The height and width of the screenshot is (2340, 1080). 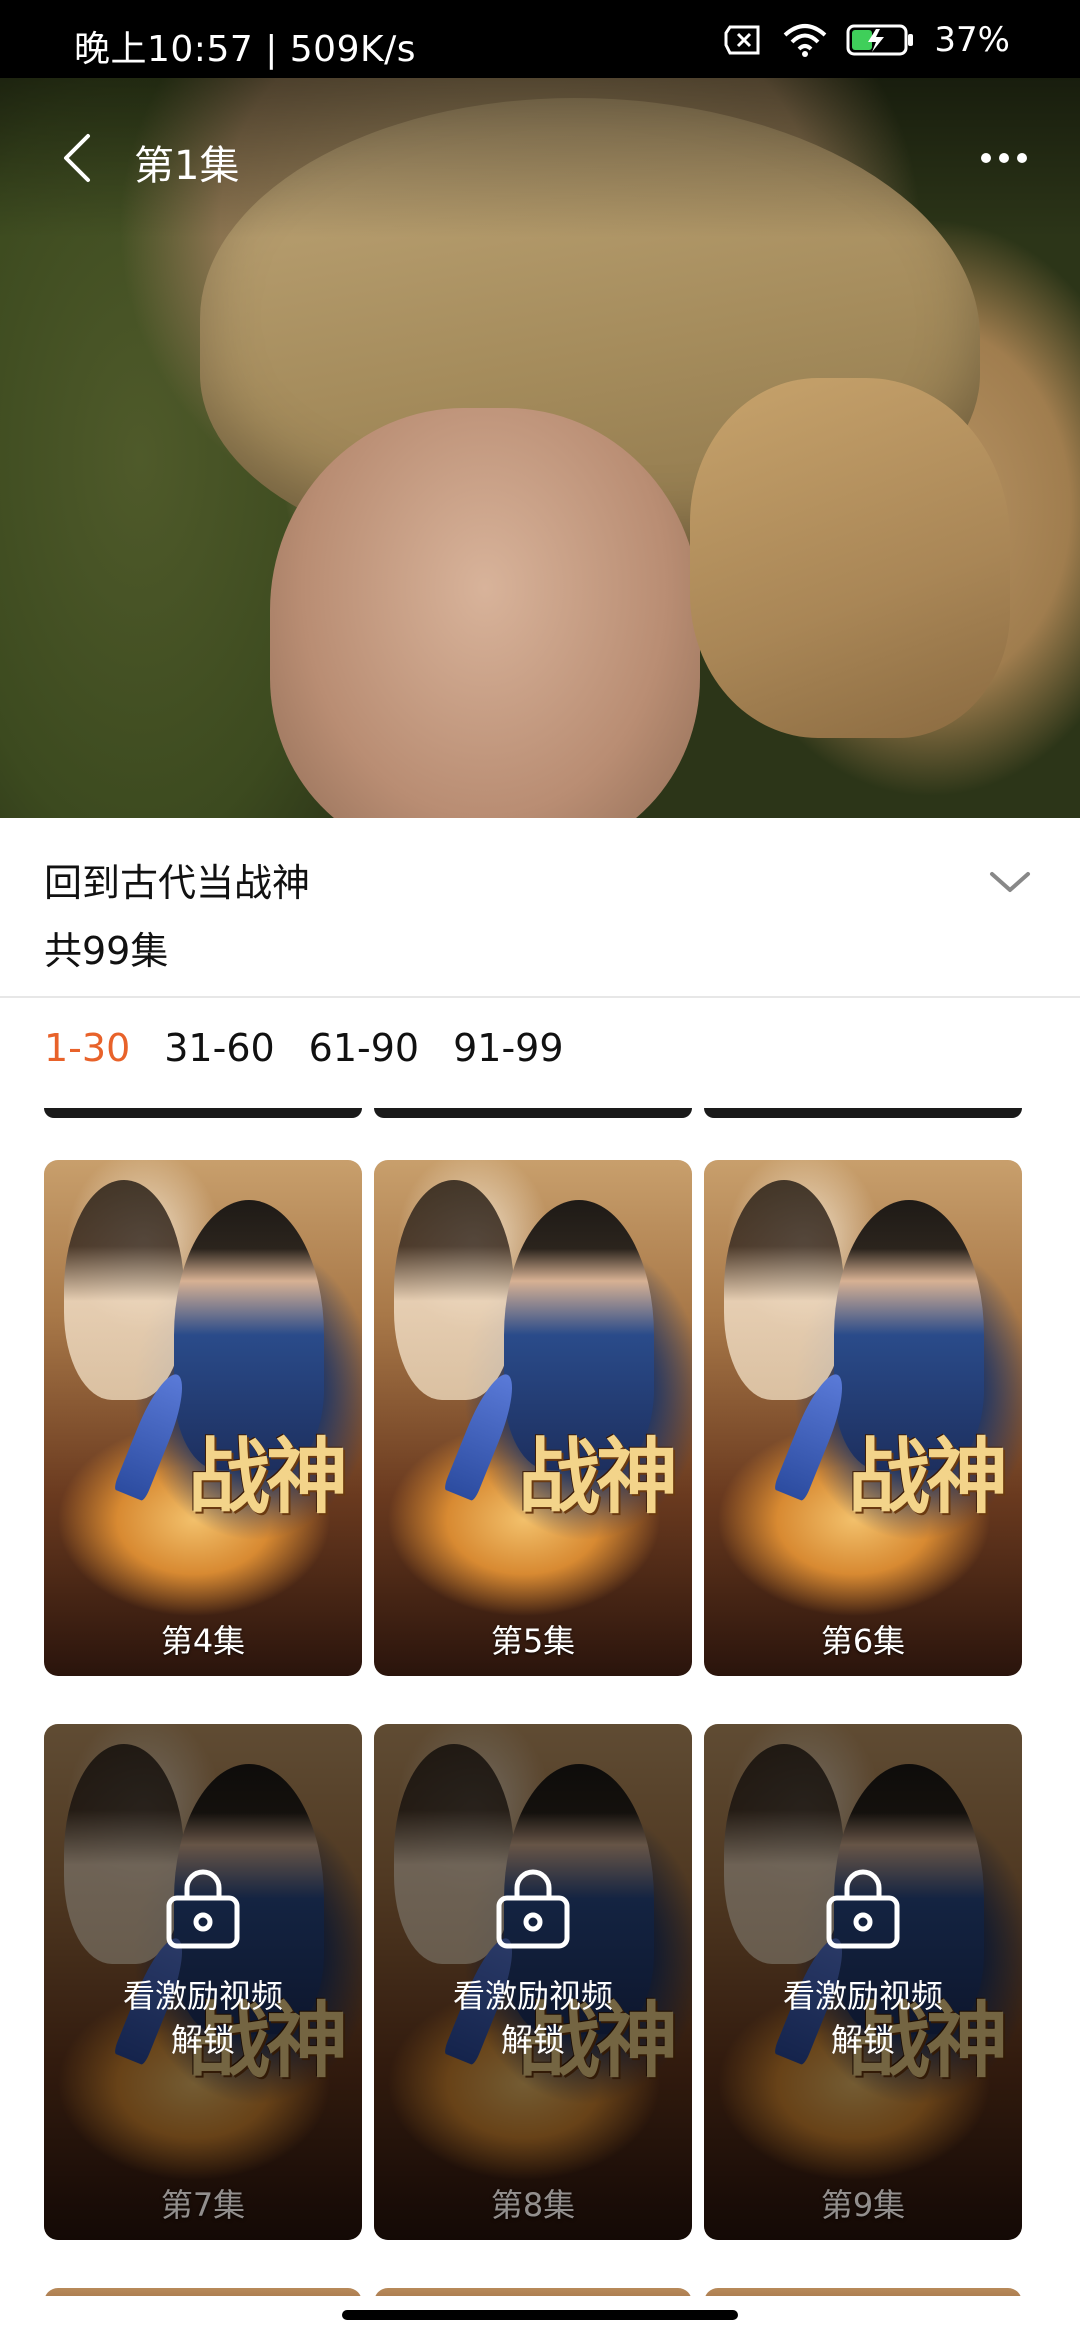 What do you see at coordinates (187, 166) in the screenshot?
I see `episode-title: 第1集` at bounding box center [187, 166].